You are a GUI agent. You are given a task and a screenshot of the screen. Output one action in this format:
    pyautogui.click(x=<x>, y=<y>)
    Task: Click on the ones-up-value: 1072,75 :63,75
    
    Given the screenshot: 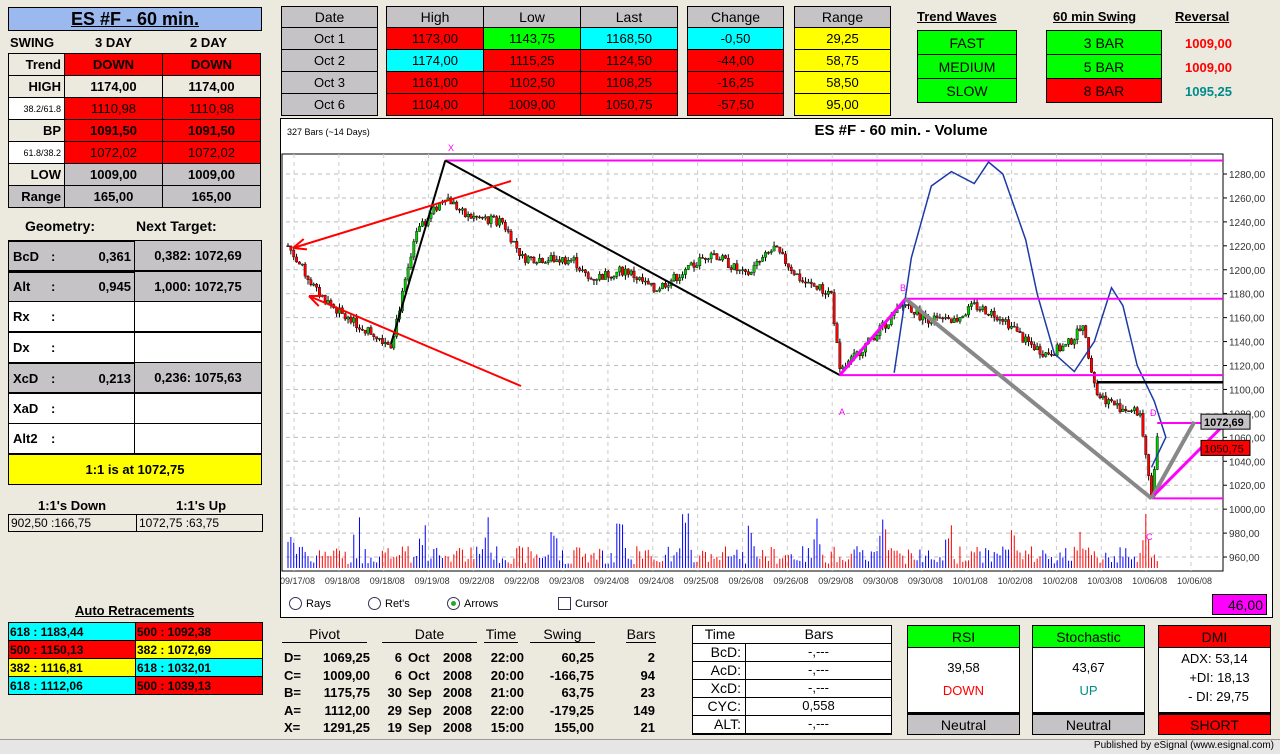 What is the action you would take?
    pyautogui.click(x=199, y=523)
    